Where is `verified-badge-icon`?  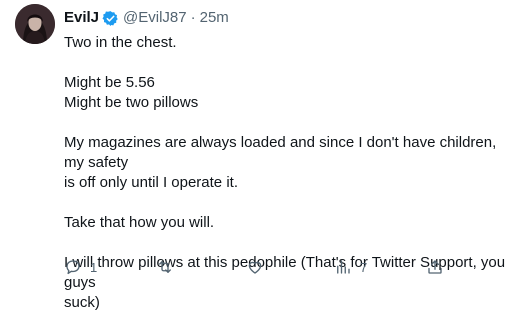 verified-badge-icon is located at coordinates (110, 18).